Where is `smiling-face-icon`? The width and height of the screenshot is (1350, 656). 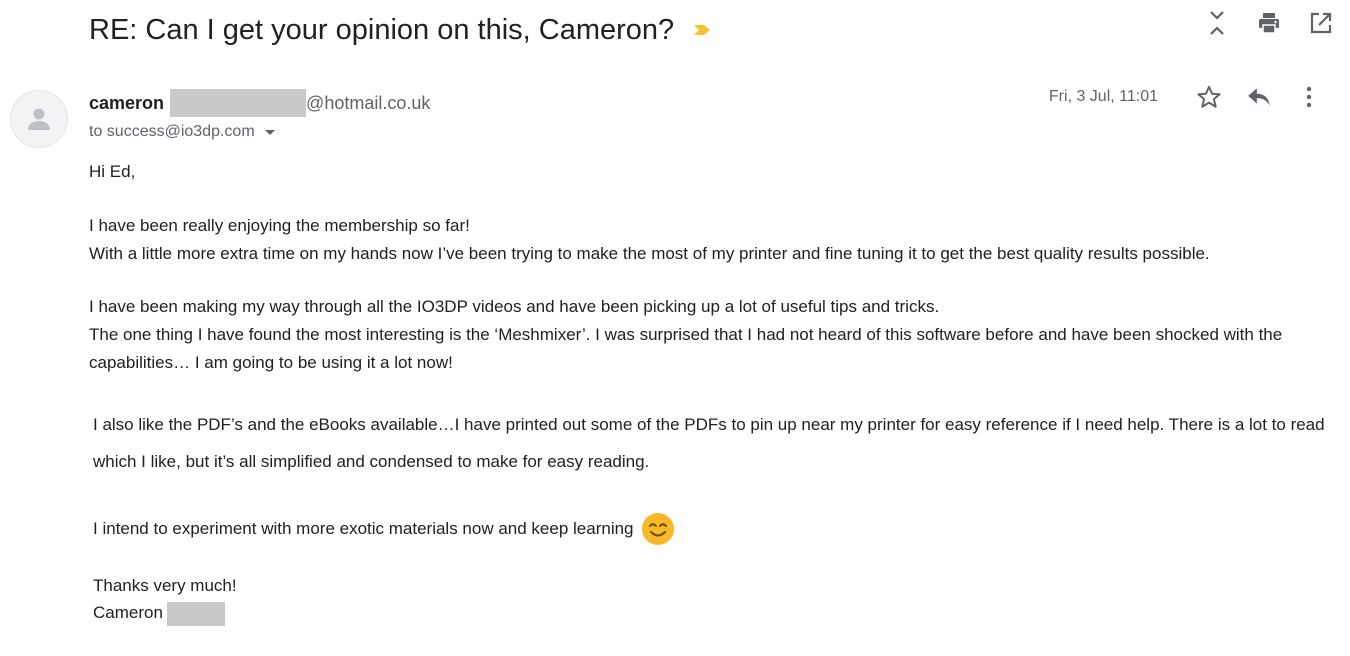
smiling-face-icon is located at coordinates (657, 529).